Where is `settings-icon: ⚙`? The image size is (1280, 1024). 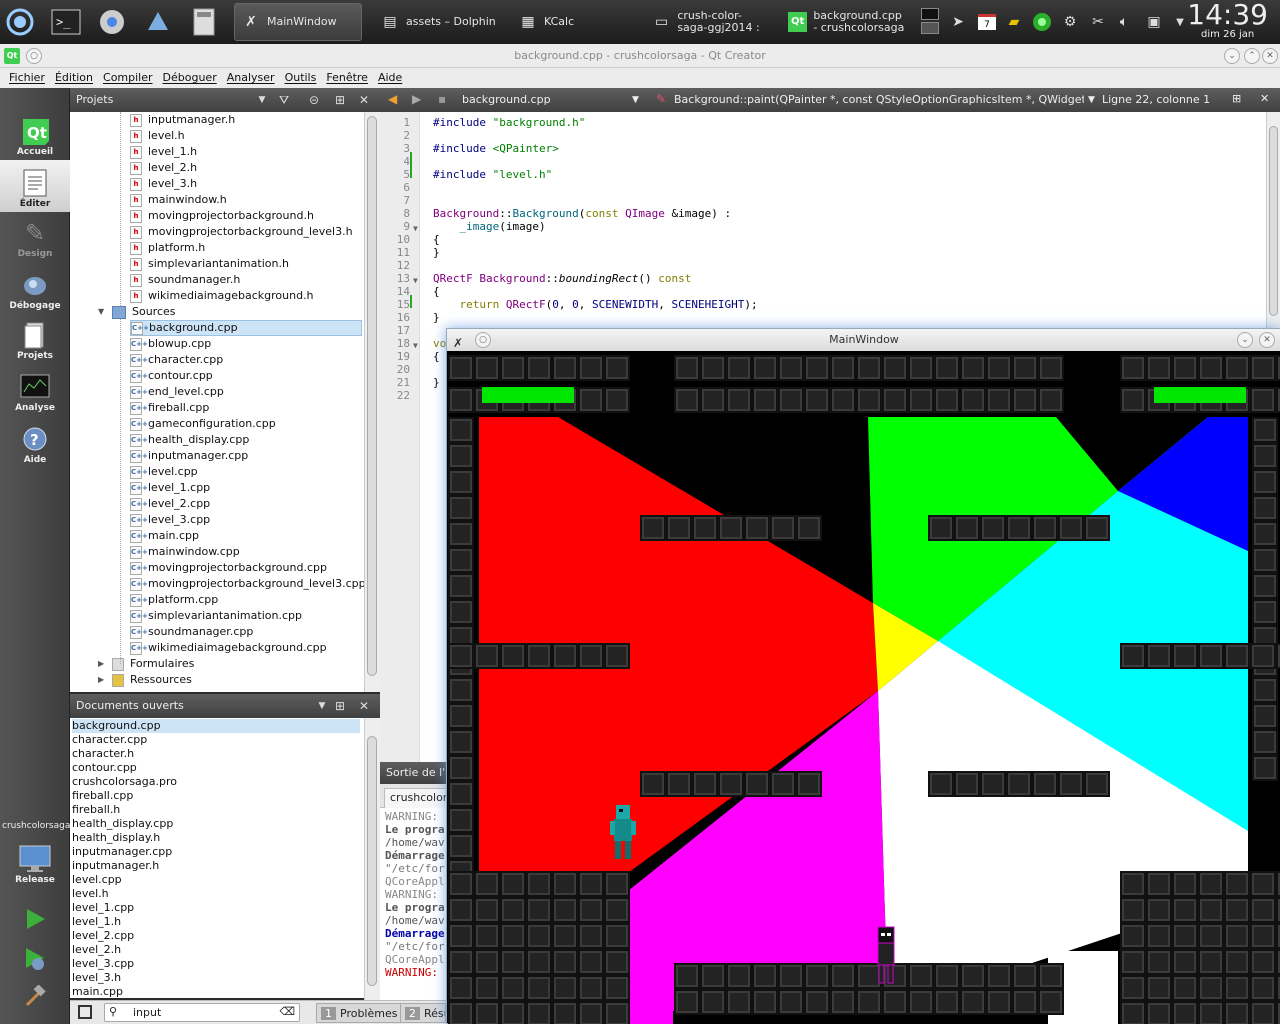 settings-icon: ⚙ is located at coordinates (1070, 22).